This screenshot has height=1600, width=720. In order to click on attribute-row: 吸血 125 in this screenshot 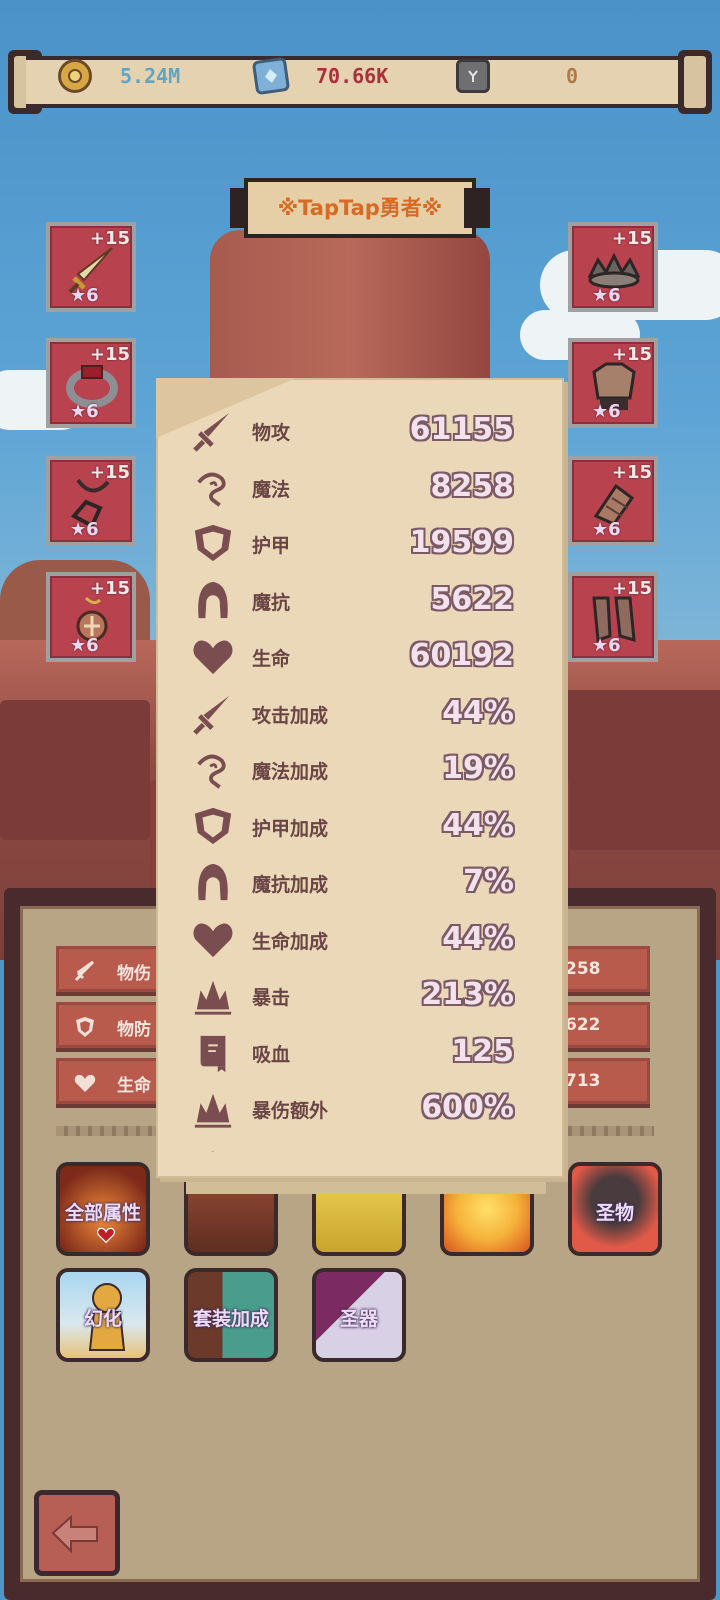, I will do `click(356, 1050)`.